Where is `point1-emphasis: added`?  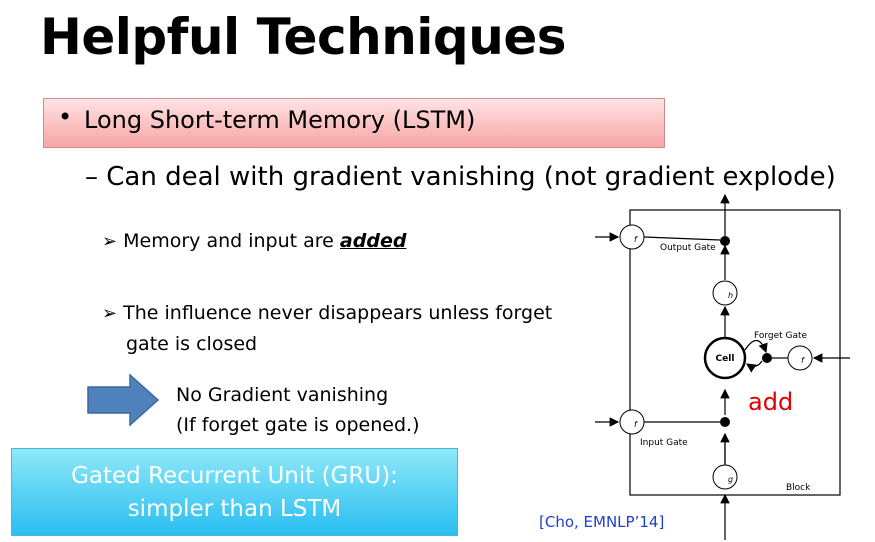
point1-emphasis: added is located at coordinates (373, 241).